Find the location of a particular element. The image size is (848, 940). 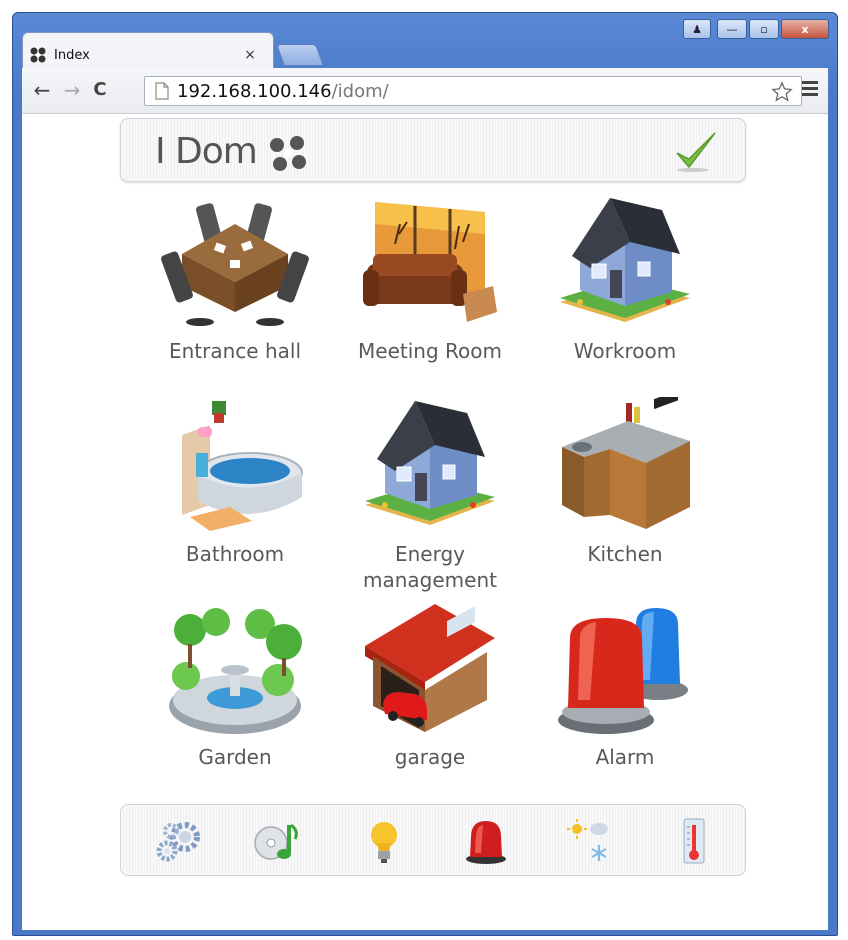

garden-fountain-icon is located at coordinates (235, 671).